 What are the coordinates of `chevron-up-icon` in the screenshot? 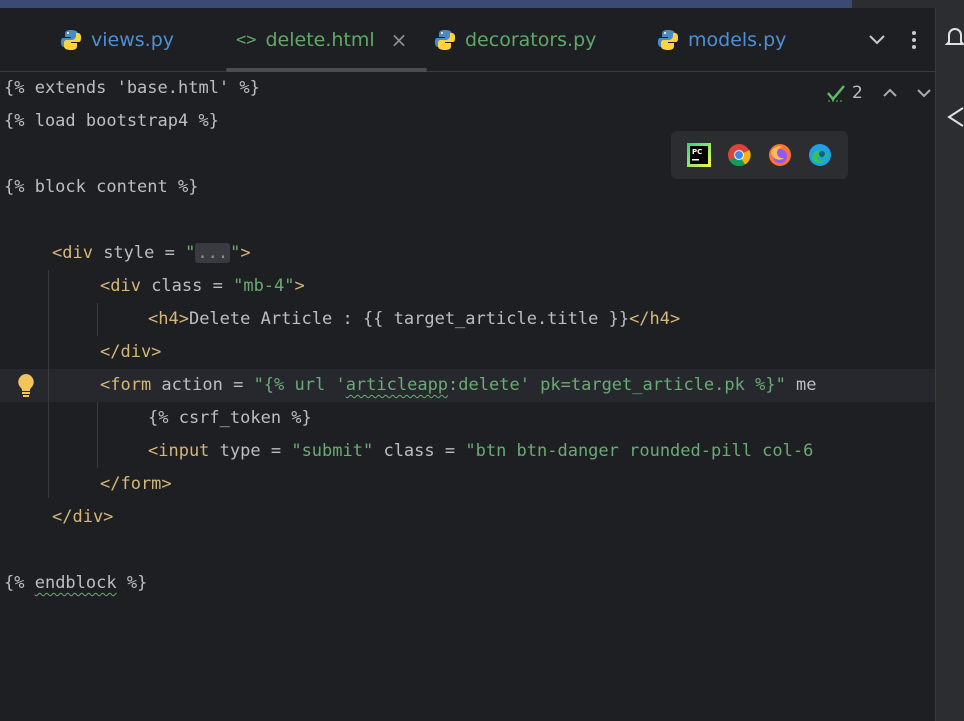 It's located at (890, 93).